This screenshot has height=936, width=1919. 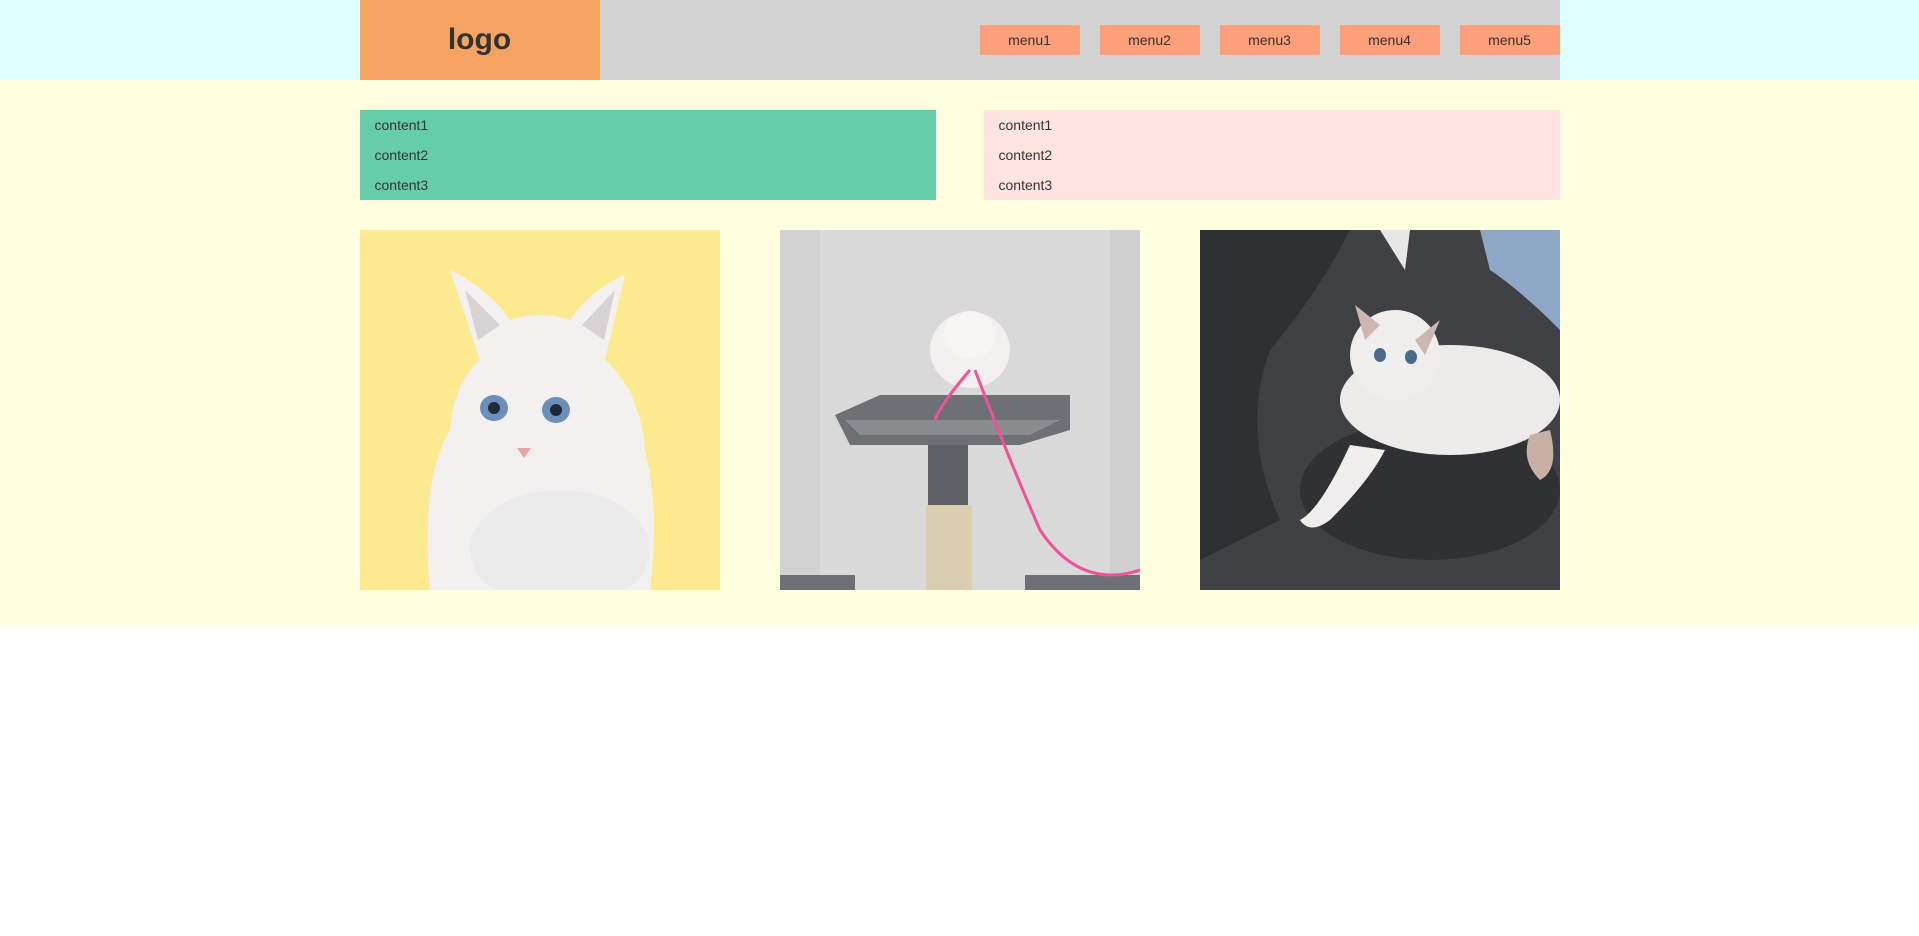 What do you see at coordinates (1149, 40) in the screenshot?
I see `menu-item-2: menu2` at bounding box center [1149, 40].